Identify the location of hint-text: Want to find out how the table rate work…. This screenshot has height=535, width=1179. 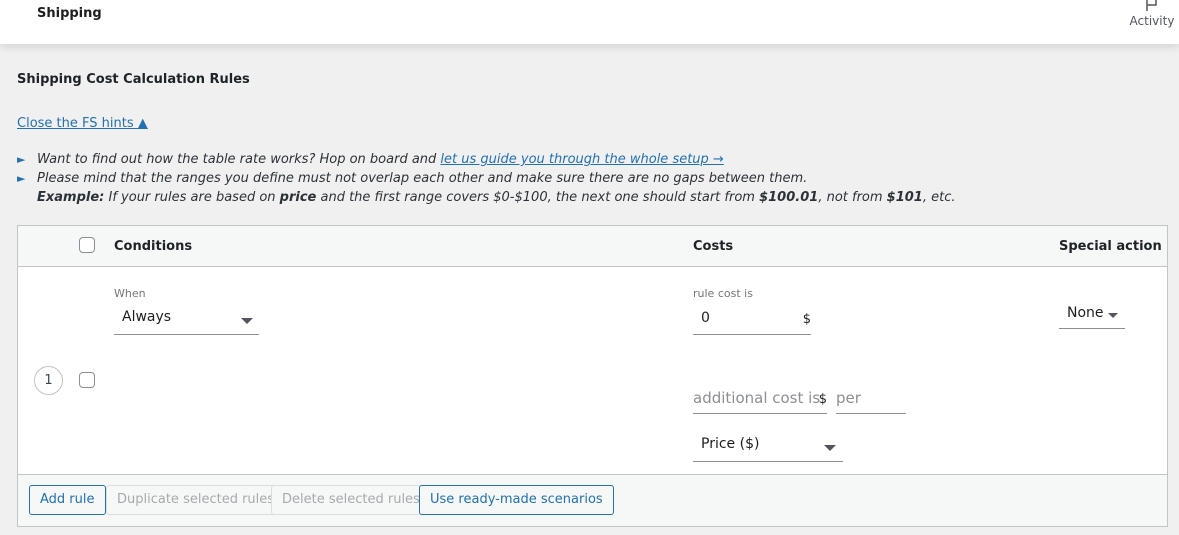
(239, 159).